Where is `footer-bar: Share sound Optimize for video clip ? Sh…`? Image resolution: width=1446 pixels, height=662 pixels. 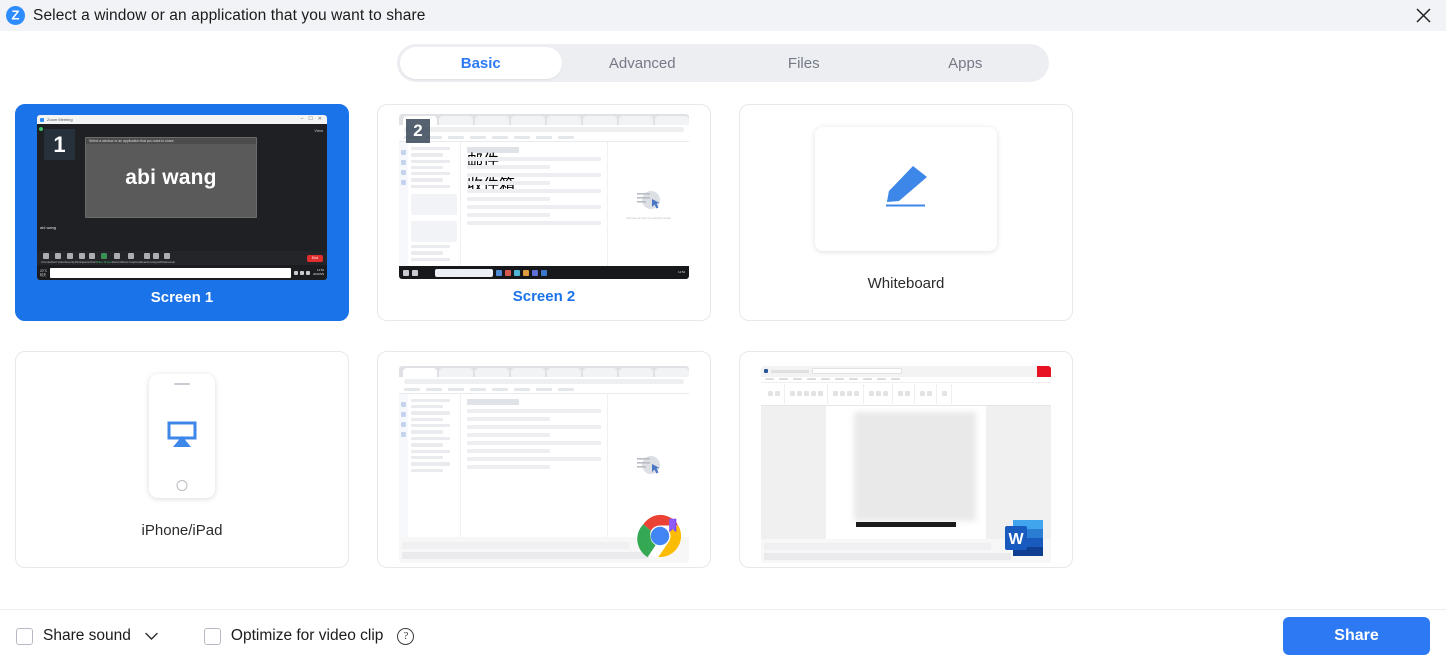
footer-bar: Share sound Optimize for video clip ? Sh… is located at coordinates (723, 635).